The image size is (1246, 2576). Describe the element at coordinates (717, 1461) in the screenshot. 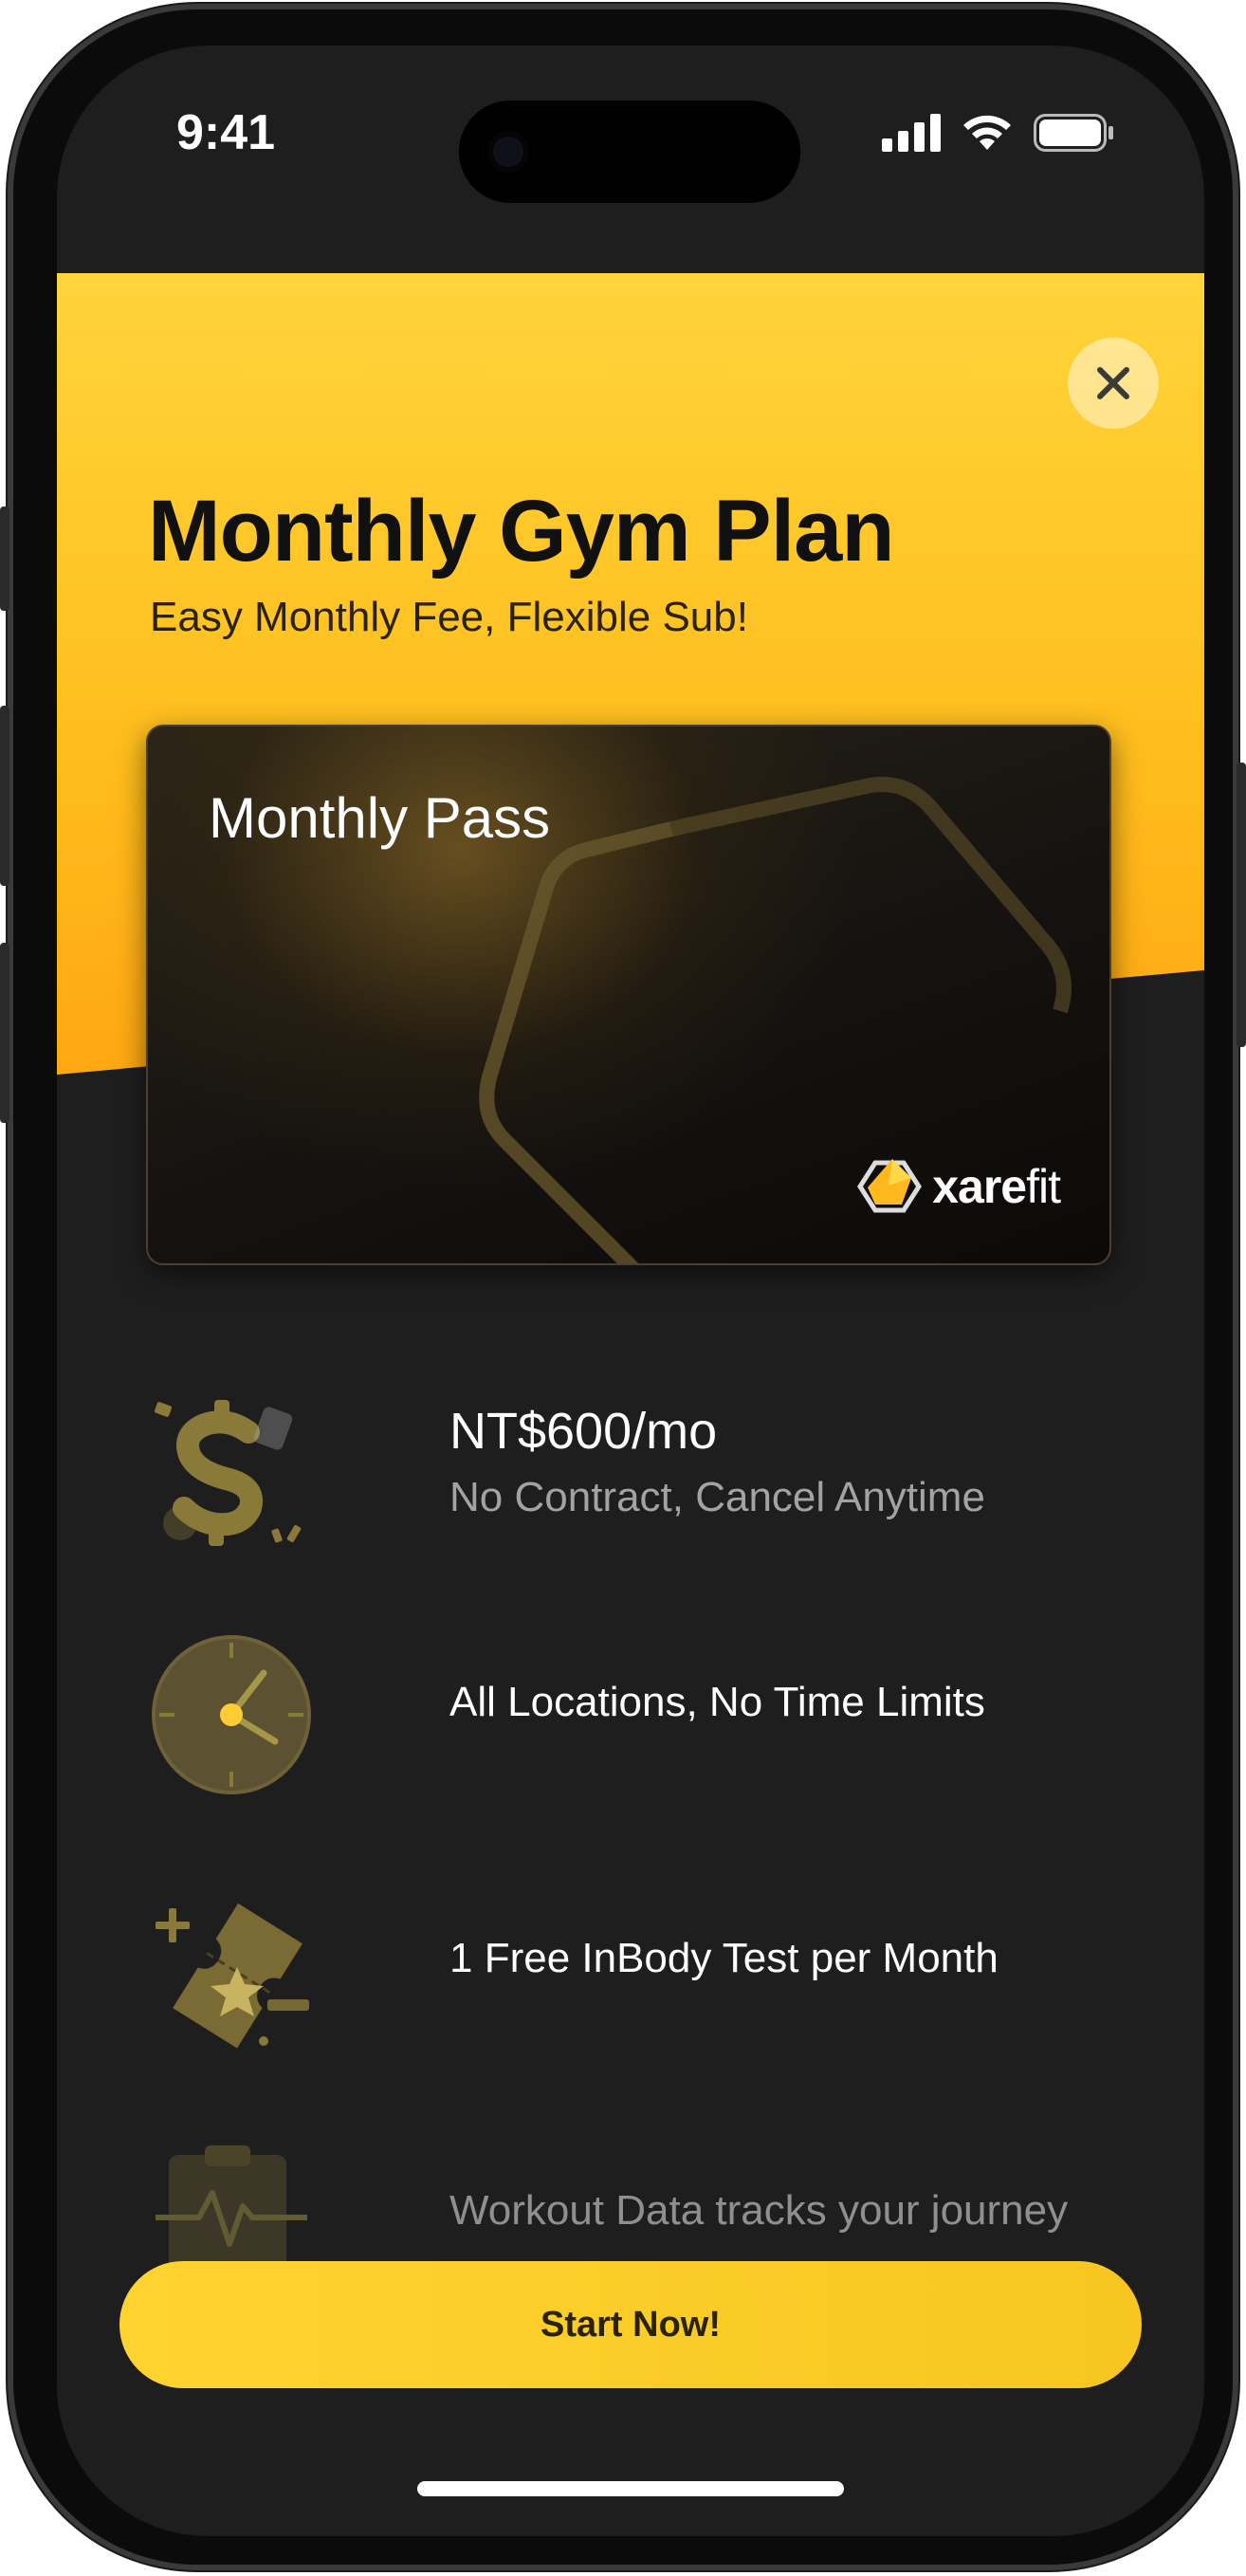

I see `feature-price-text: NT$600/mo No Contract, Cancel Anytime` at that location.